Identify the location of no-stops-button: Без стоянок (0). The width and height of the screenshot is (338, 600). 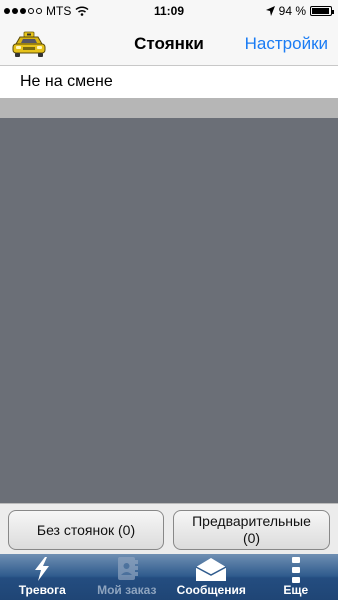
(86, 530).